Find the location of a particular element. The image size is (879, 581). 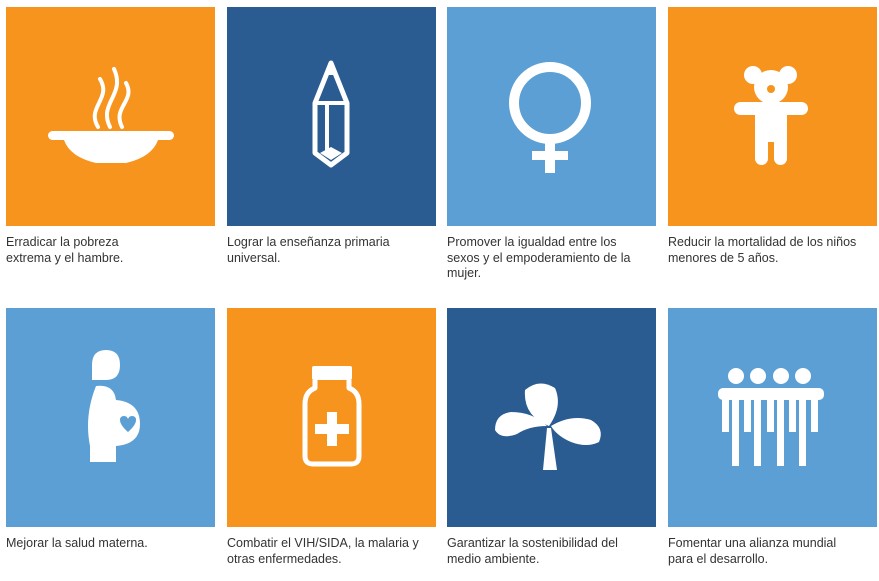

group-of-people-icon is located at coordinates (771, 417).